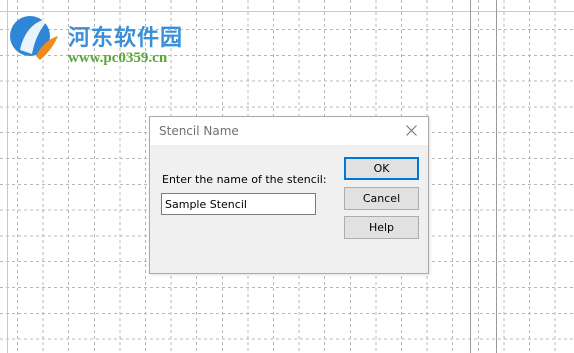  I want to click on dialog-title: Stencil Name, so click(199, 131).